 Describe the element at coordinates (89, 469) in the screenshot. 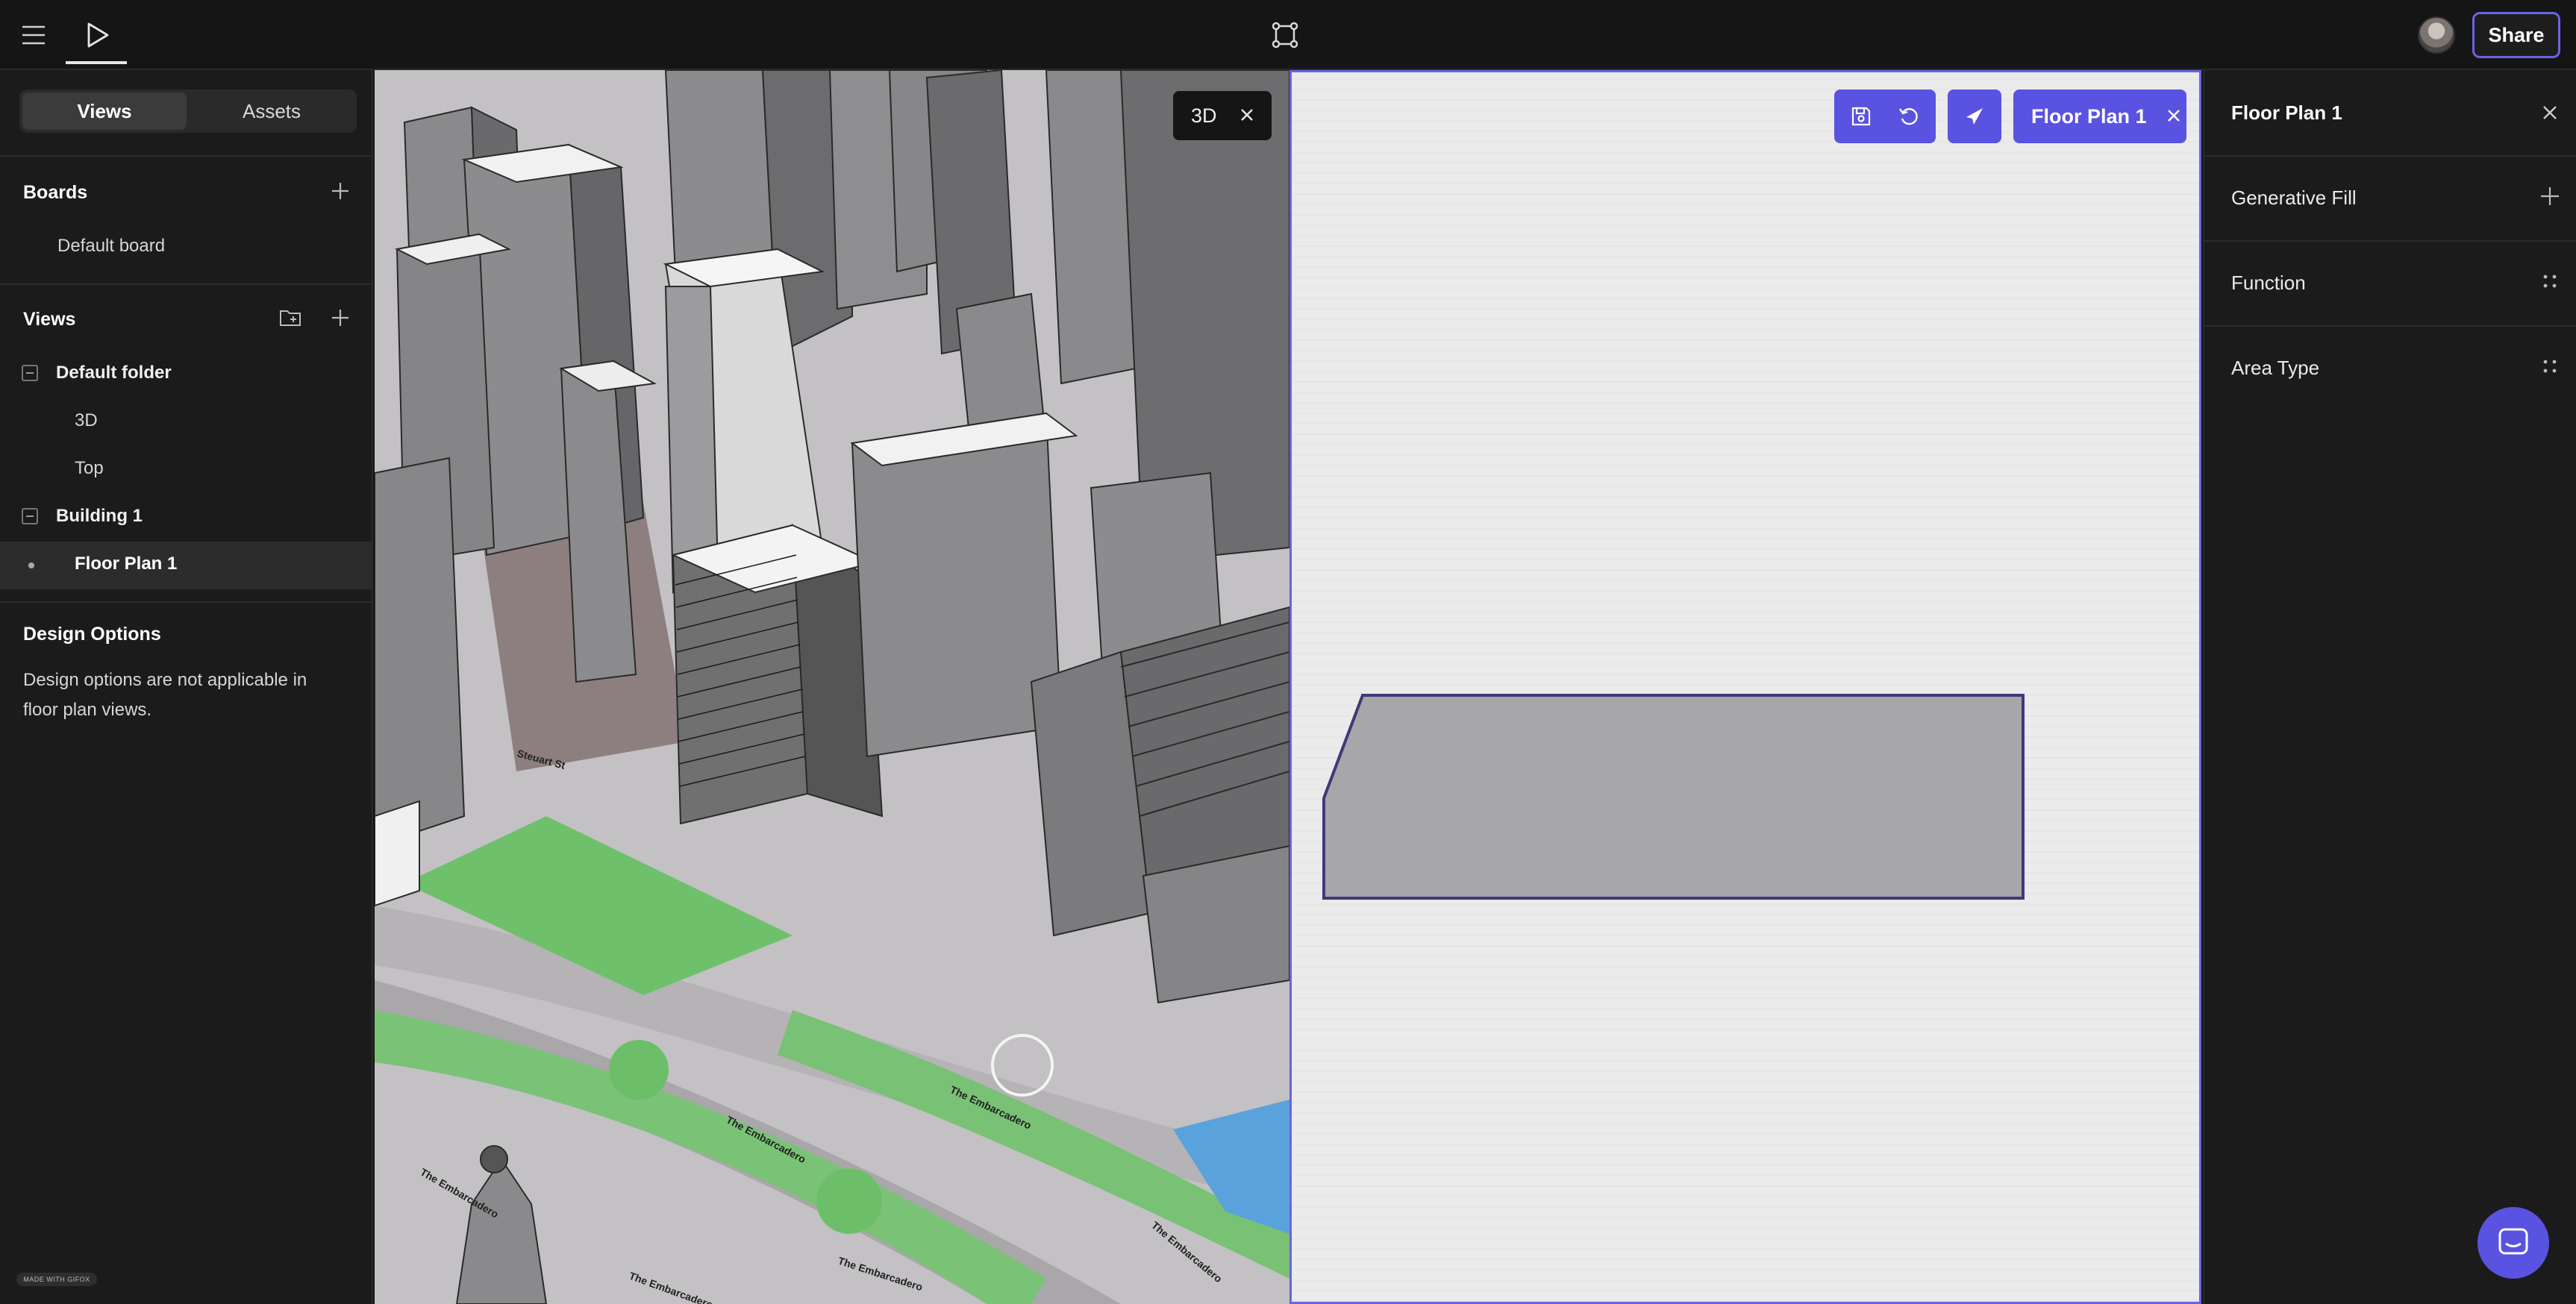

I see `view-item-top: Top` at that location.